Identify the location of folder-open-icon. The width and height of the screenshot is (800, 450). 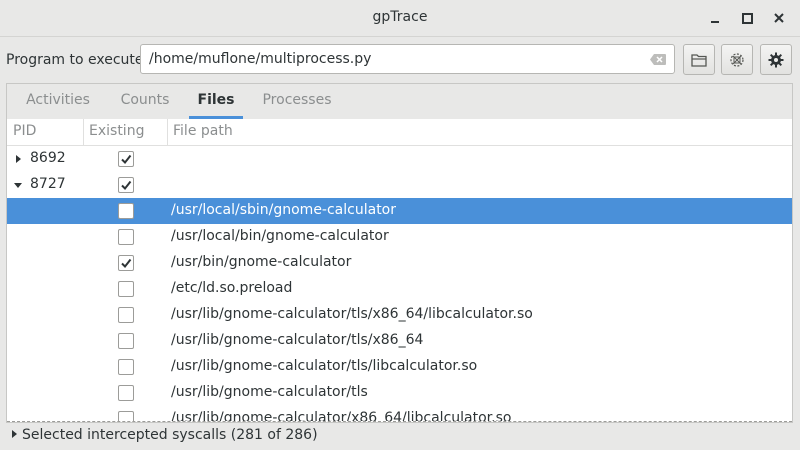
(699, 60).